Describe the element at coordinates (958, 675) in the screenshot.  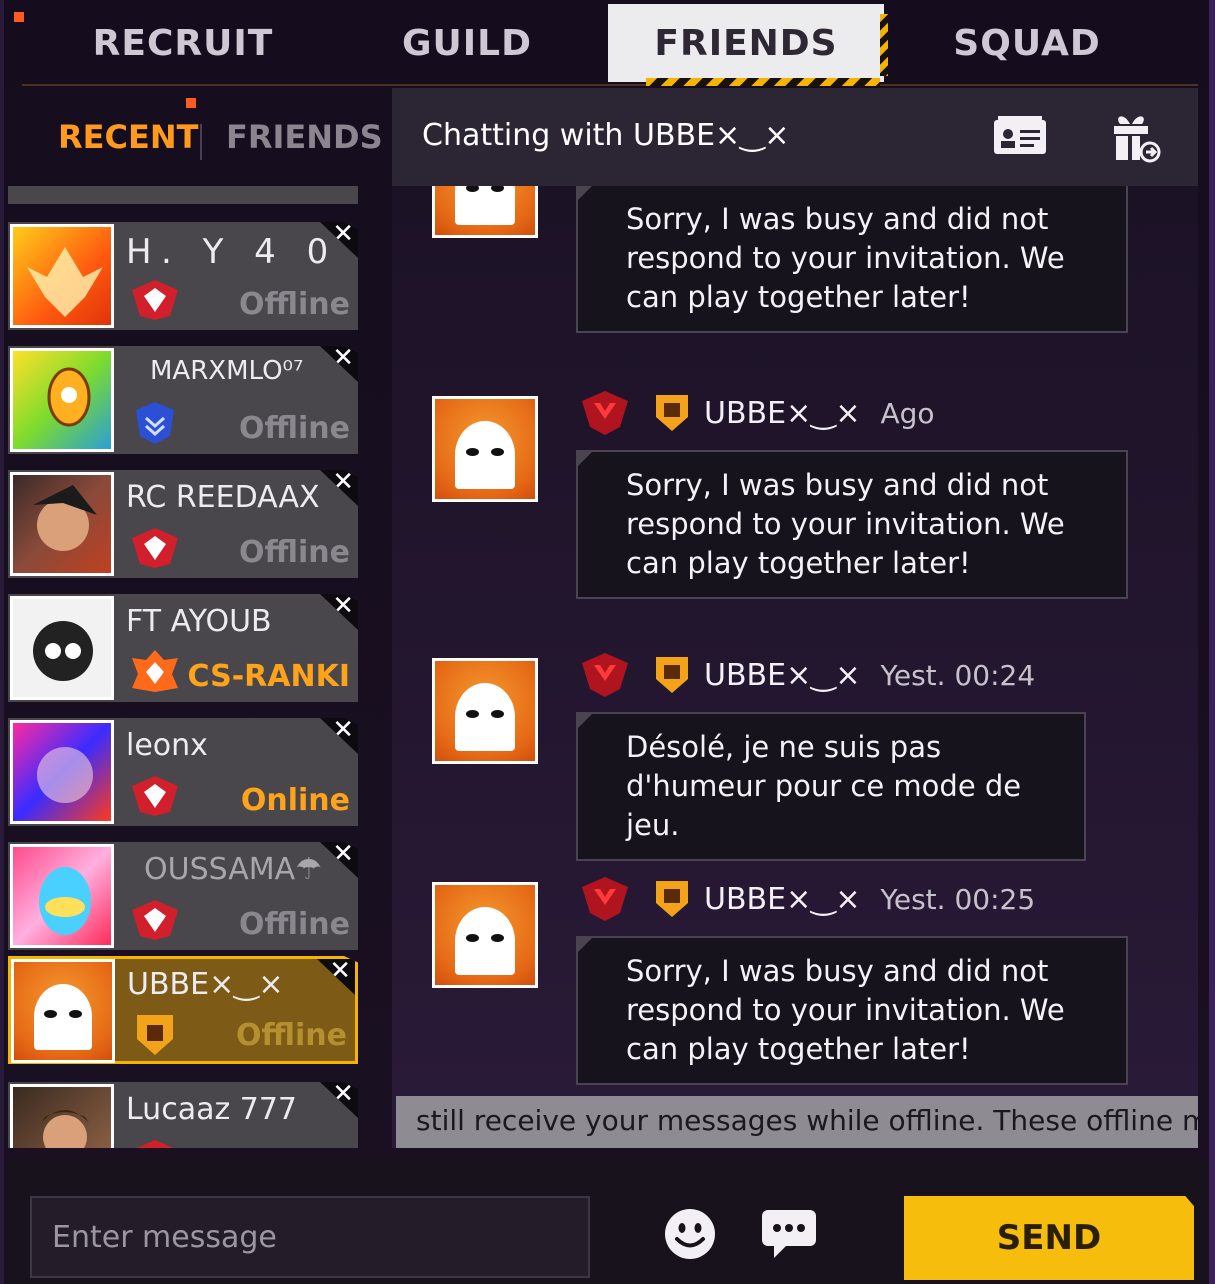
I see `message-time: Yest. 00:24` at that location.